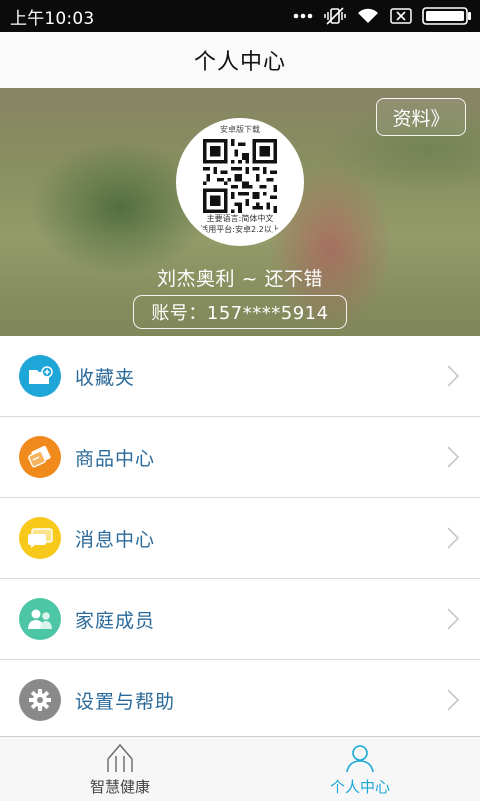  Describe the element at coordinates (240, 279) in the screenshot. I see `user-name: 刘杰奥利 ~ 还不错` at that location.